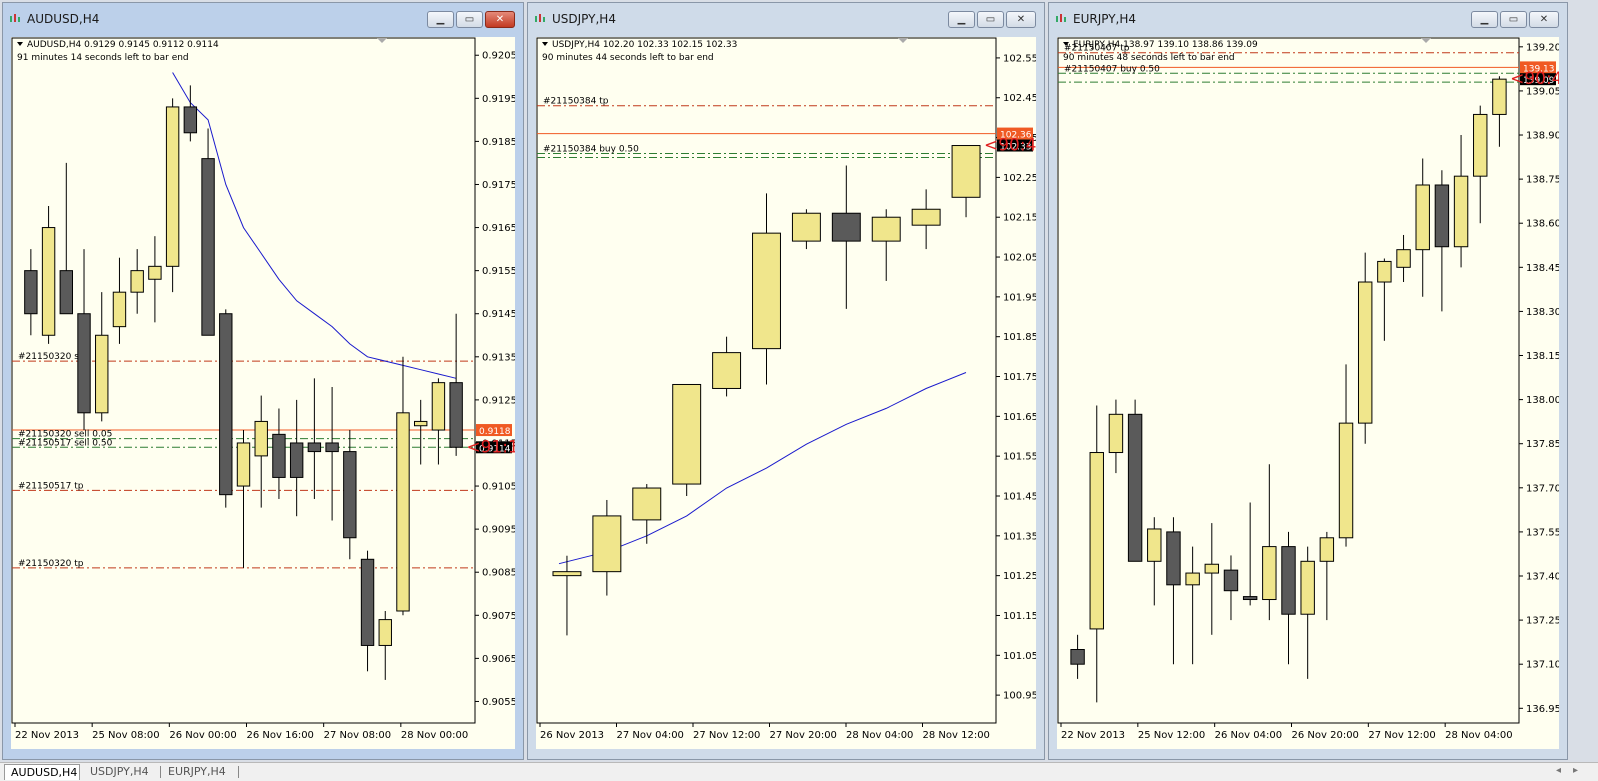 This screenshot has width=1598, height=781. Describe the element at coordinates (1019, 58) in the screenshot. I see `y-tick-label: 102.55` at that location.